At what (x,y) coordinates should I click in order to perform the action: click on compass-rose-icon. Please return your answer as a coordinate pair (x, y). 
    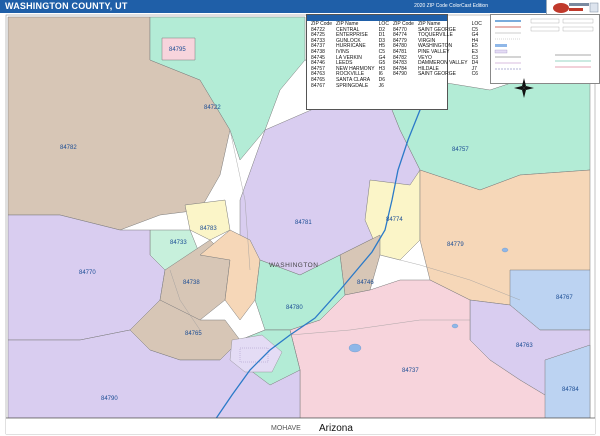
    Looking at the image, I should click on (524, 88).